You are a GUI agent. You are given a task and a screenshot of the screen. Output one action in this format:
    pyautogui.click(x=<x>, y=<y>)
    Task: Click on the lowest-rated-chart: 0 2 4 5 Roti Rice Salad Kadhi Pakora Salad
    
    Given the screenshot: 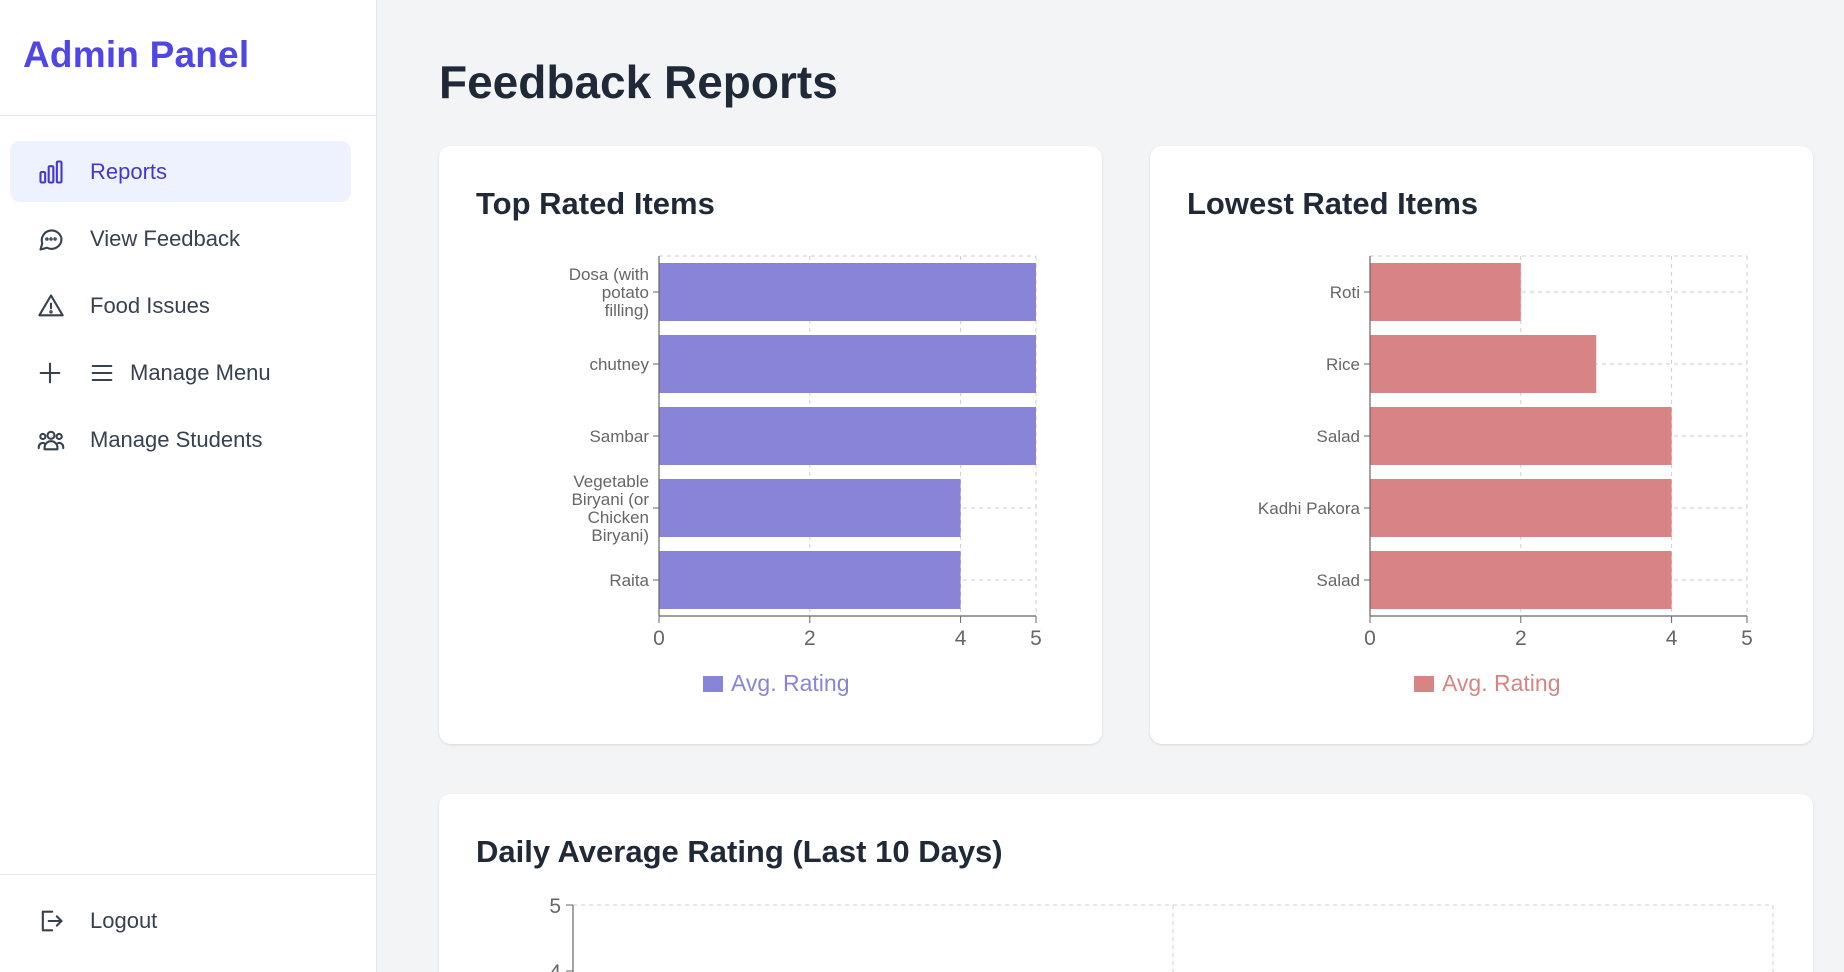 What is the action you would take?
    pyautogui.click(x=1505, y=452)
    